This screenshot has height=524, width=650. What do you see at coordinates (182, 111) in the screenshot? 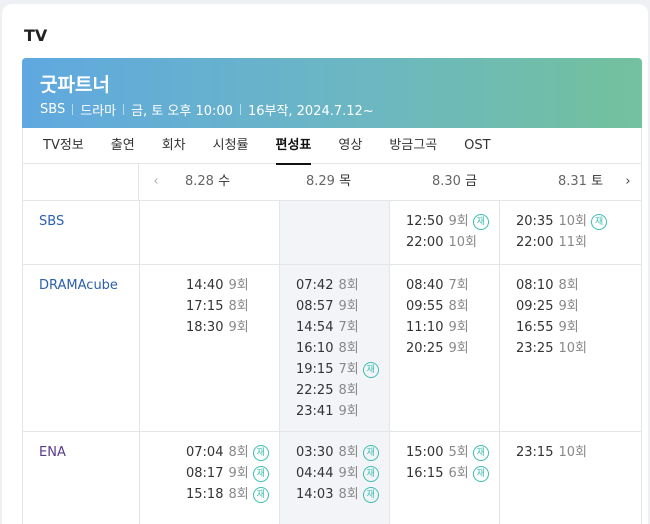
I see `airtime: 금, 토 오후 10:00` at bounding box center [182, 111].